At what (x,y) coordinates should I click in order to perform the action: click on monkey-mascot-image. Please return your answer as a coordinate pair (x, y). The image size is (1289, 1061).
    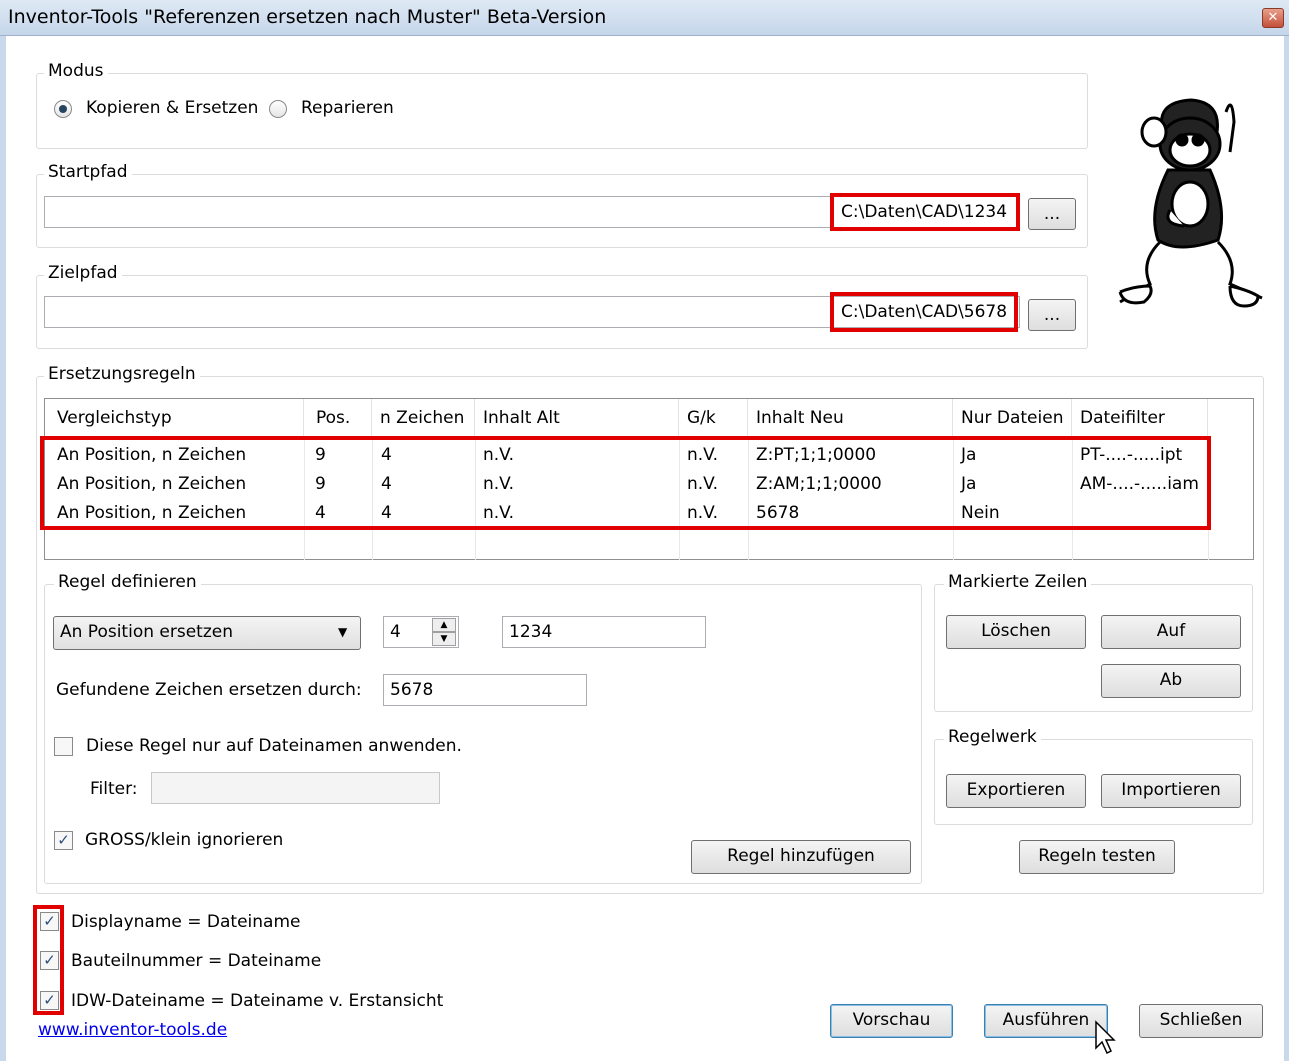
    Looking at the image, I should click on (1190, 203).